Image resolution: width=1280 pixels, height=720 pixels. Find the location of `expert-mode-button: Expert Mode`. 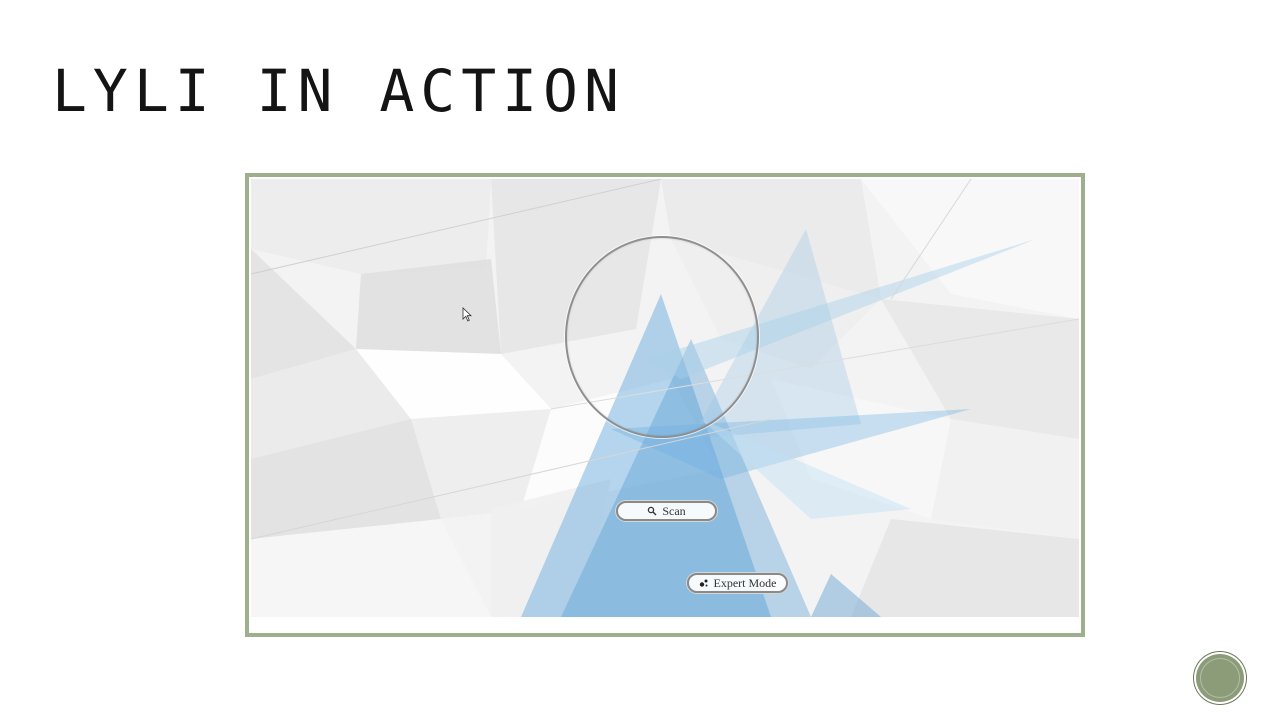

expert-mode-button: Expert Mode is located at coordinates (737, 583).